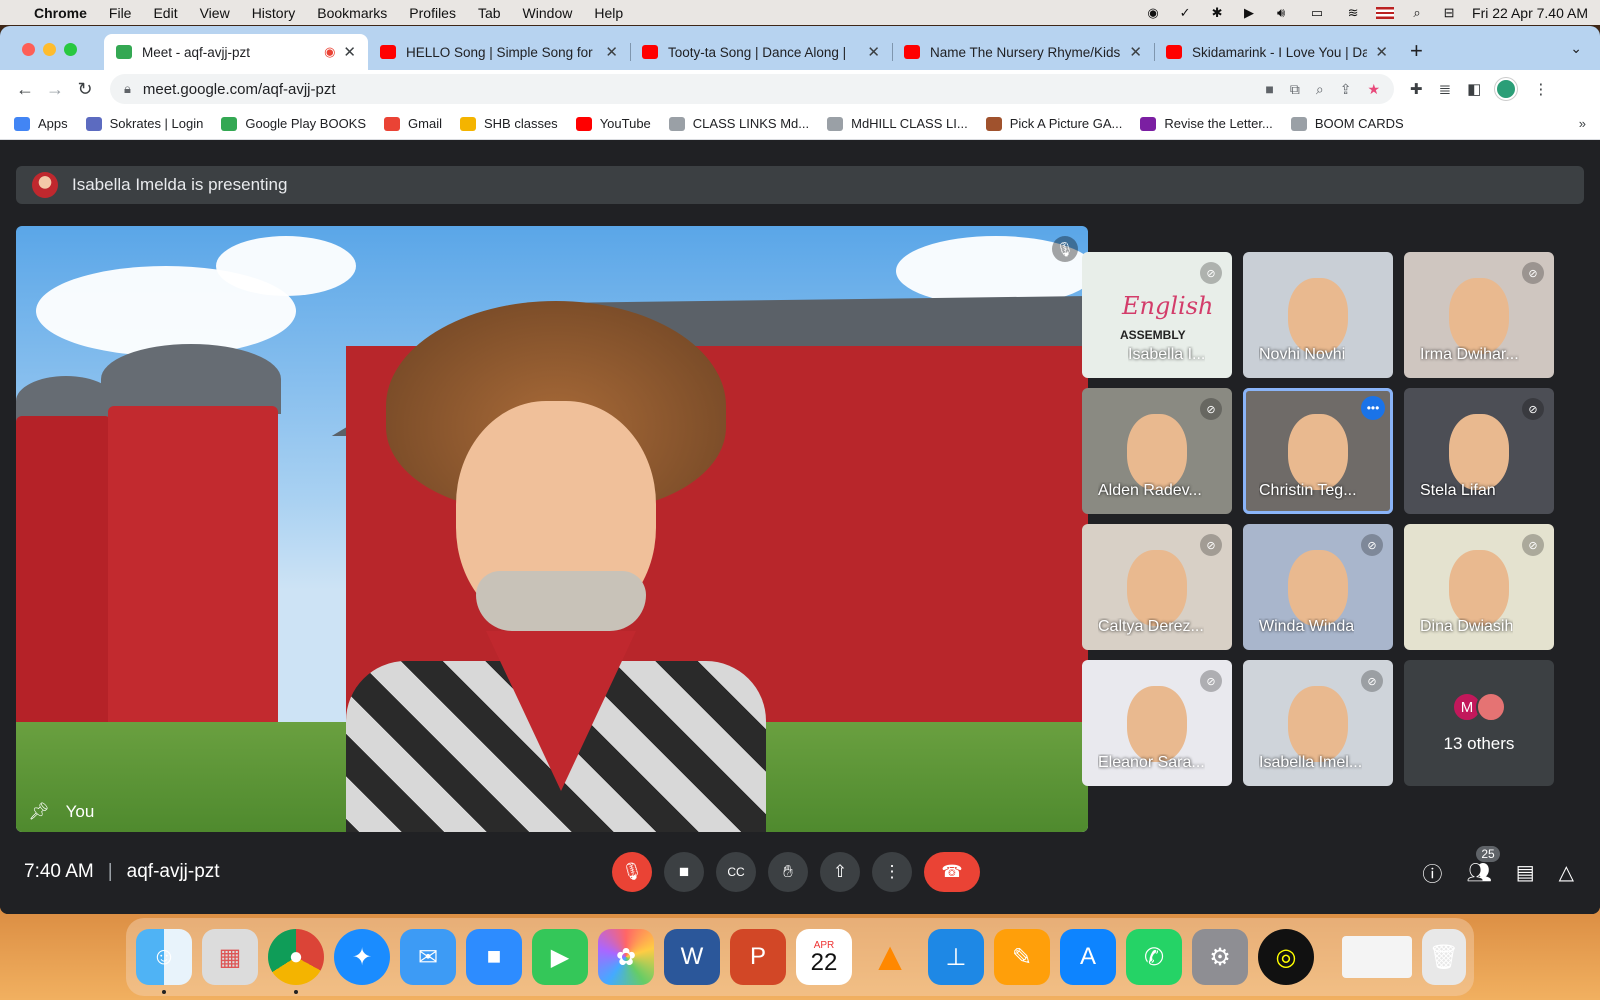 The image size is (1600, 1000). Describe the element at coordinates (1317, 12) in the screenshot. I see `battery-icon: ▭` at that location.